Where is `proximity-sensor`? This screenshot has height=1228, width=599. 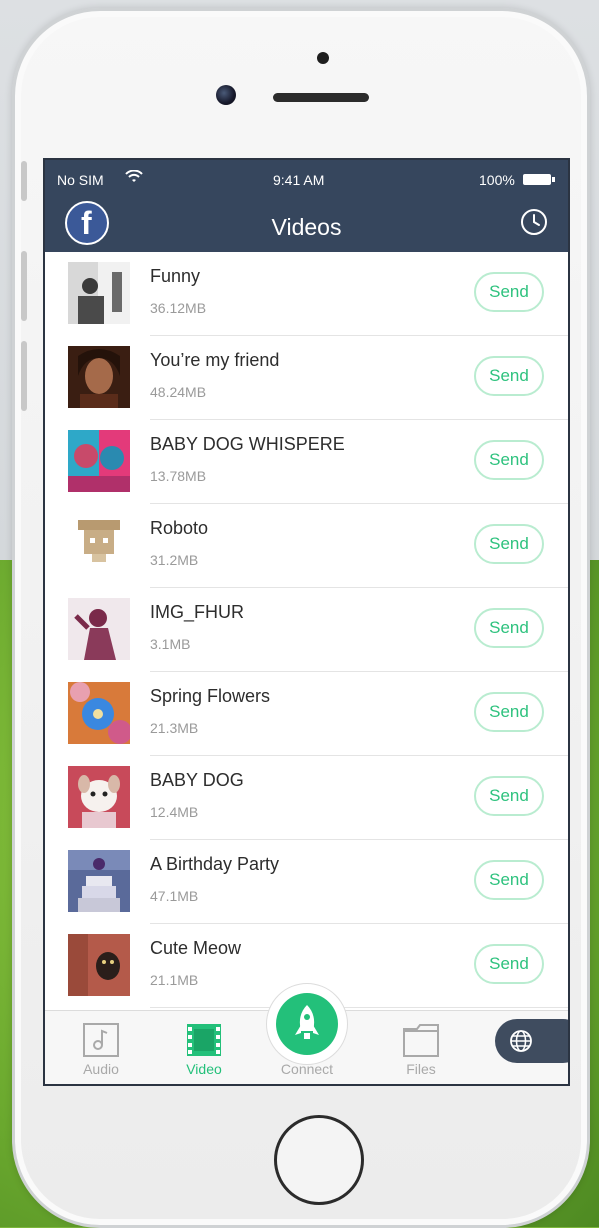 proximity-sensor is located at coordinates (323, 58).